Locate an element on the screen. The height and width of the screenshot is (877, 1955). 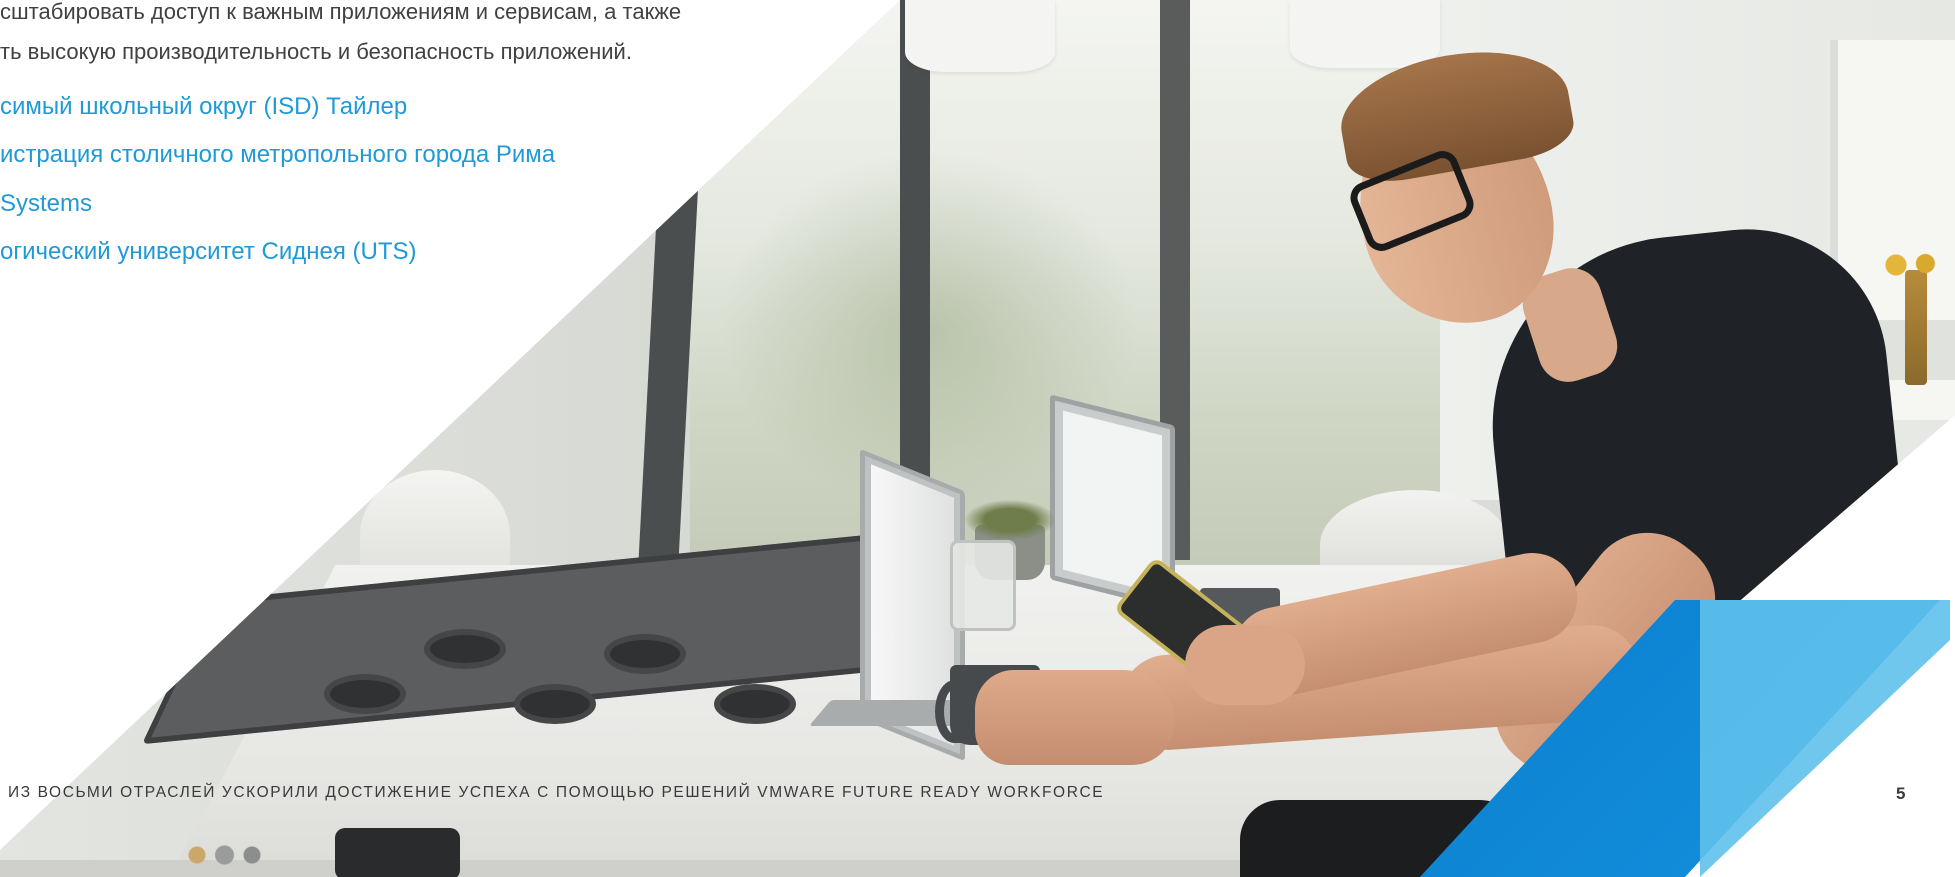
customer-link-systems: Systems is located at coordinates (46, 204).